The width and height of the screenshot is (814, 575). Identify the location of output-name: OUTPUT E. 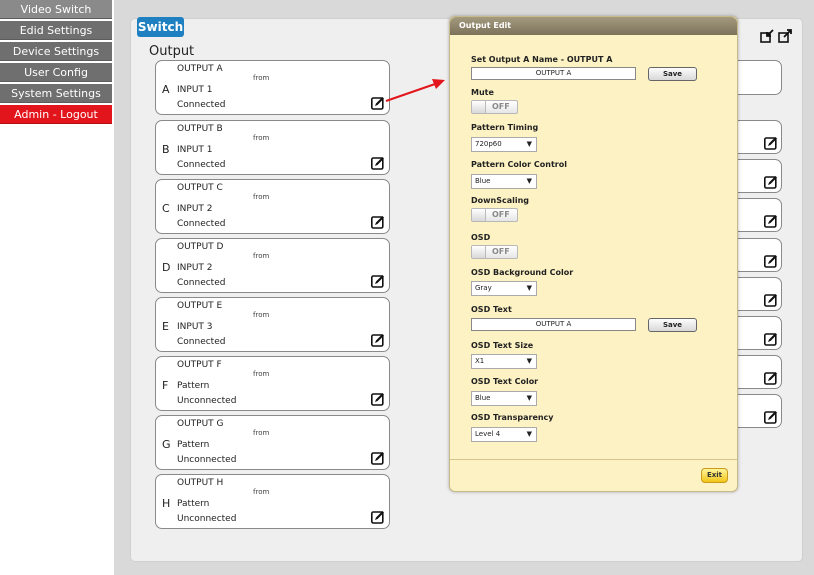
(200, 306).